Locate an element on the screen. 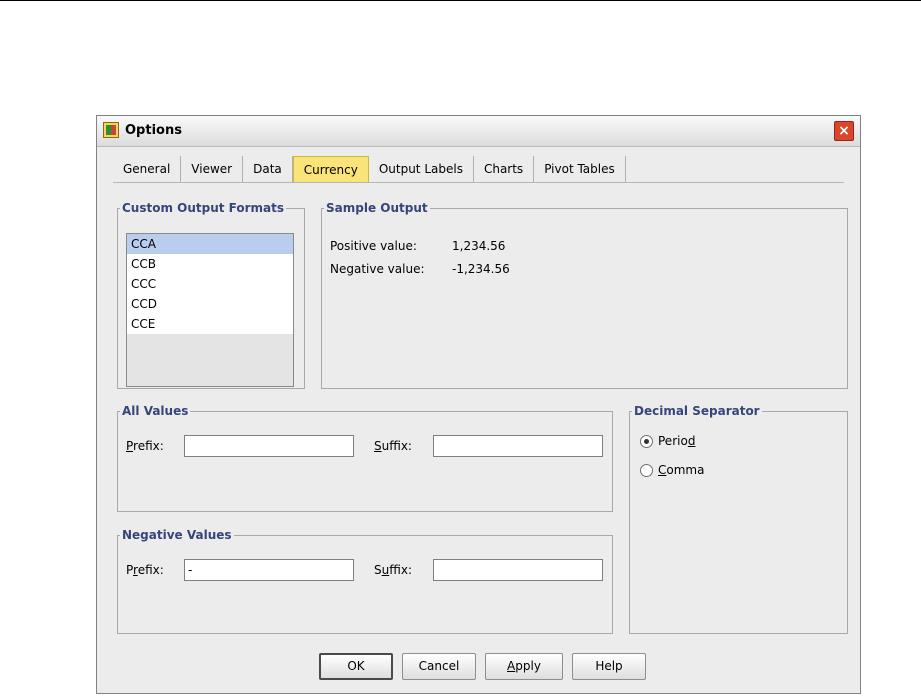 This screenshot has width=921, height=697. tab-output-labels: Output Labels is located at coordinates (421, 169).